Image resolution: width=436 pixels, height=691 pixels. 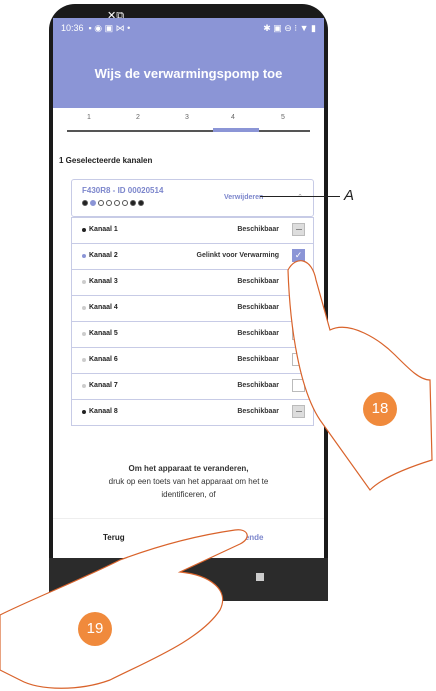 What do you see at coordinates (349, 195) in the screenshot?
I see `callout-label: A` at bounding box center [349, 195].